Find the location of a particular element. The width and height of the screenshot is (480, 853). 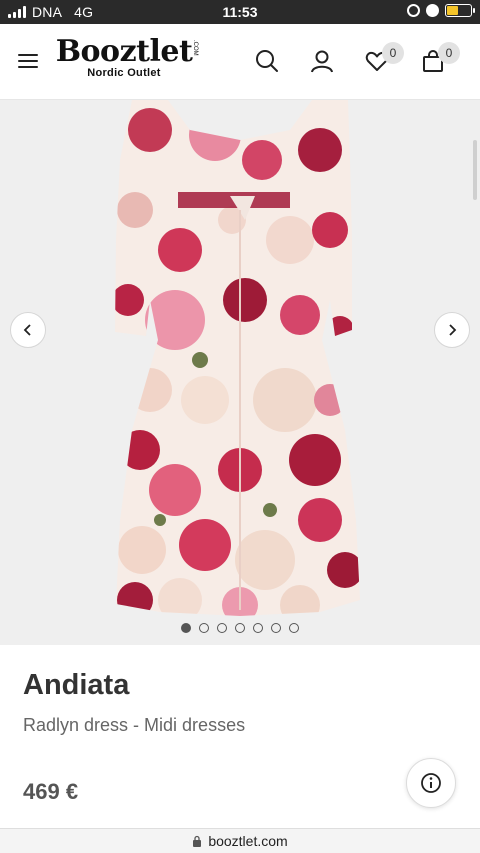

cart-count-badge: 0 is located at coordinates (449, 53).